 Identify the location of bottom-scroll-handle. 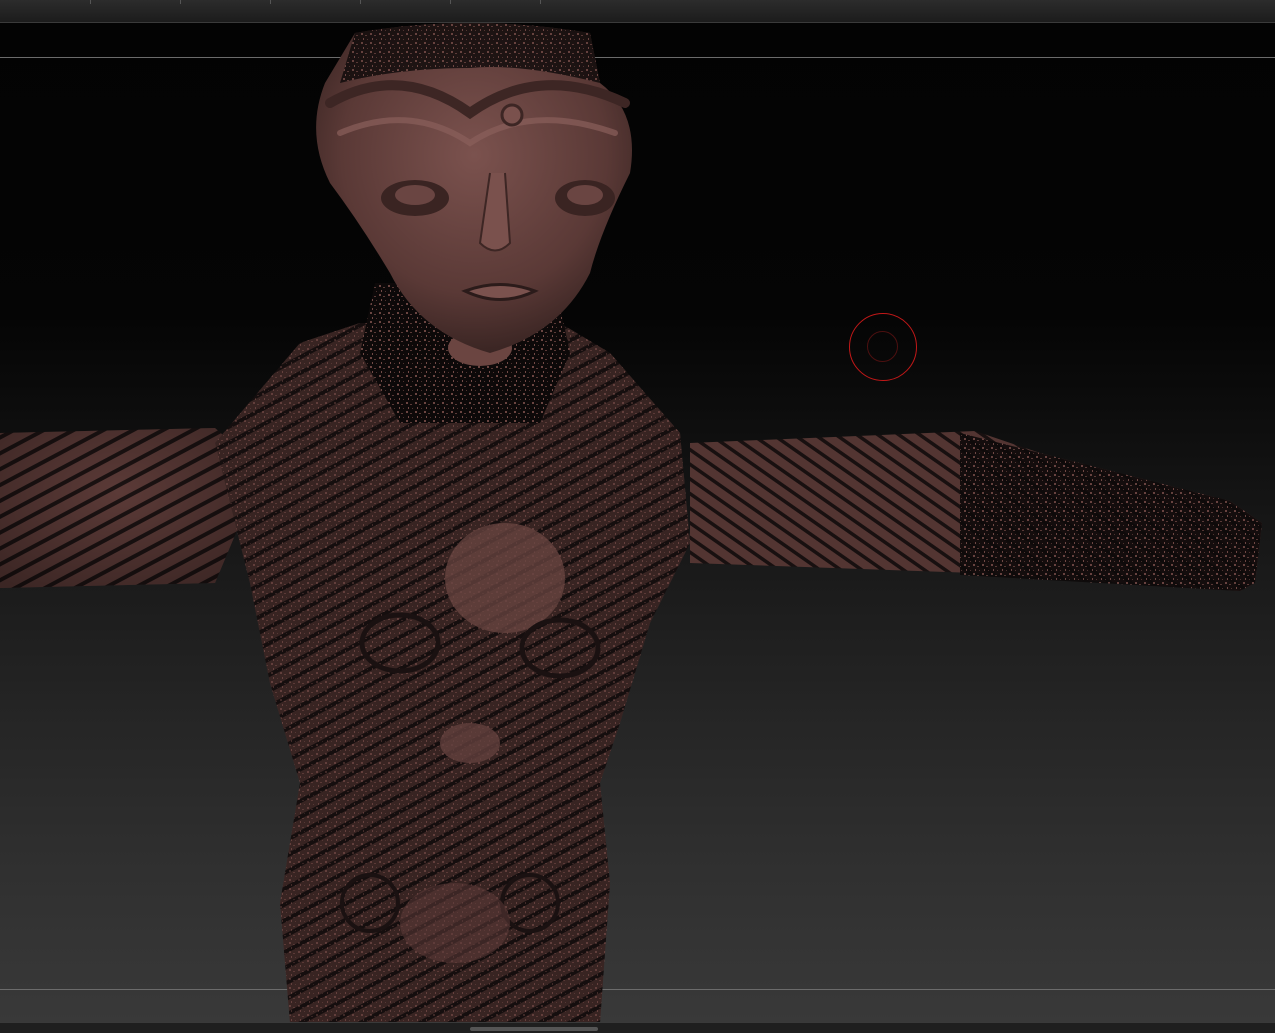
(534, 1029).